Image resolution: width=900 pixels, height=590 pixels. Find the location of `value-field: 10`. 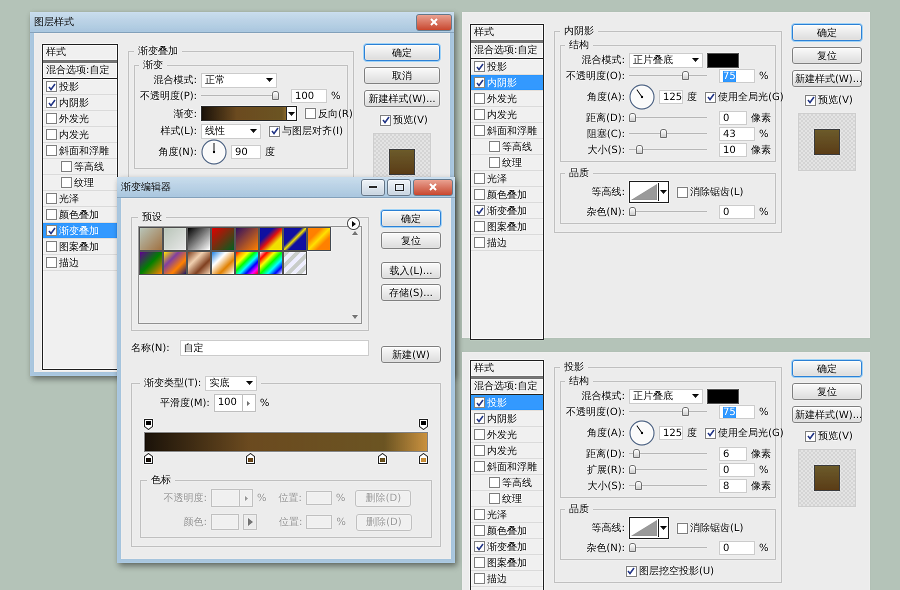

value-field: 10 is located at coordinates (733, 150).